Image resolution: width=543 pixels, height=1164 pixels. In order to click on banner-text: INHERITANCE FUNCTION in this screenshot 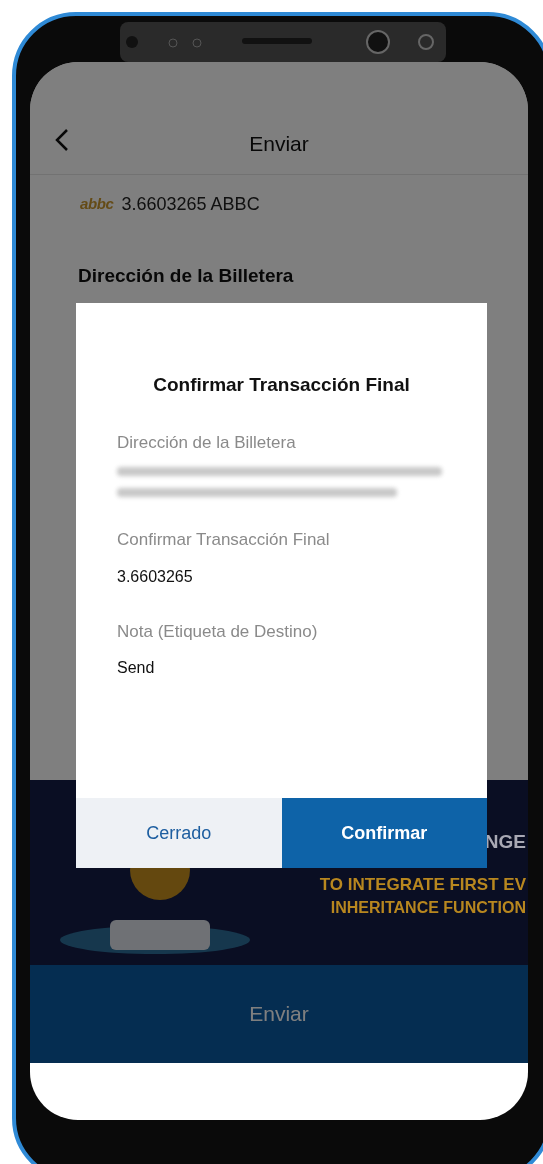, I will do `click(428, 908)`.